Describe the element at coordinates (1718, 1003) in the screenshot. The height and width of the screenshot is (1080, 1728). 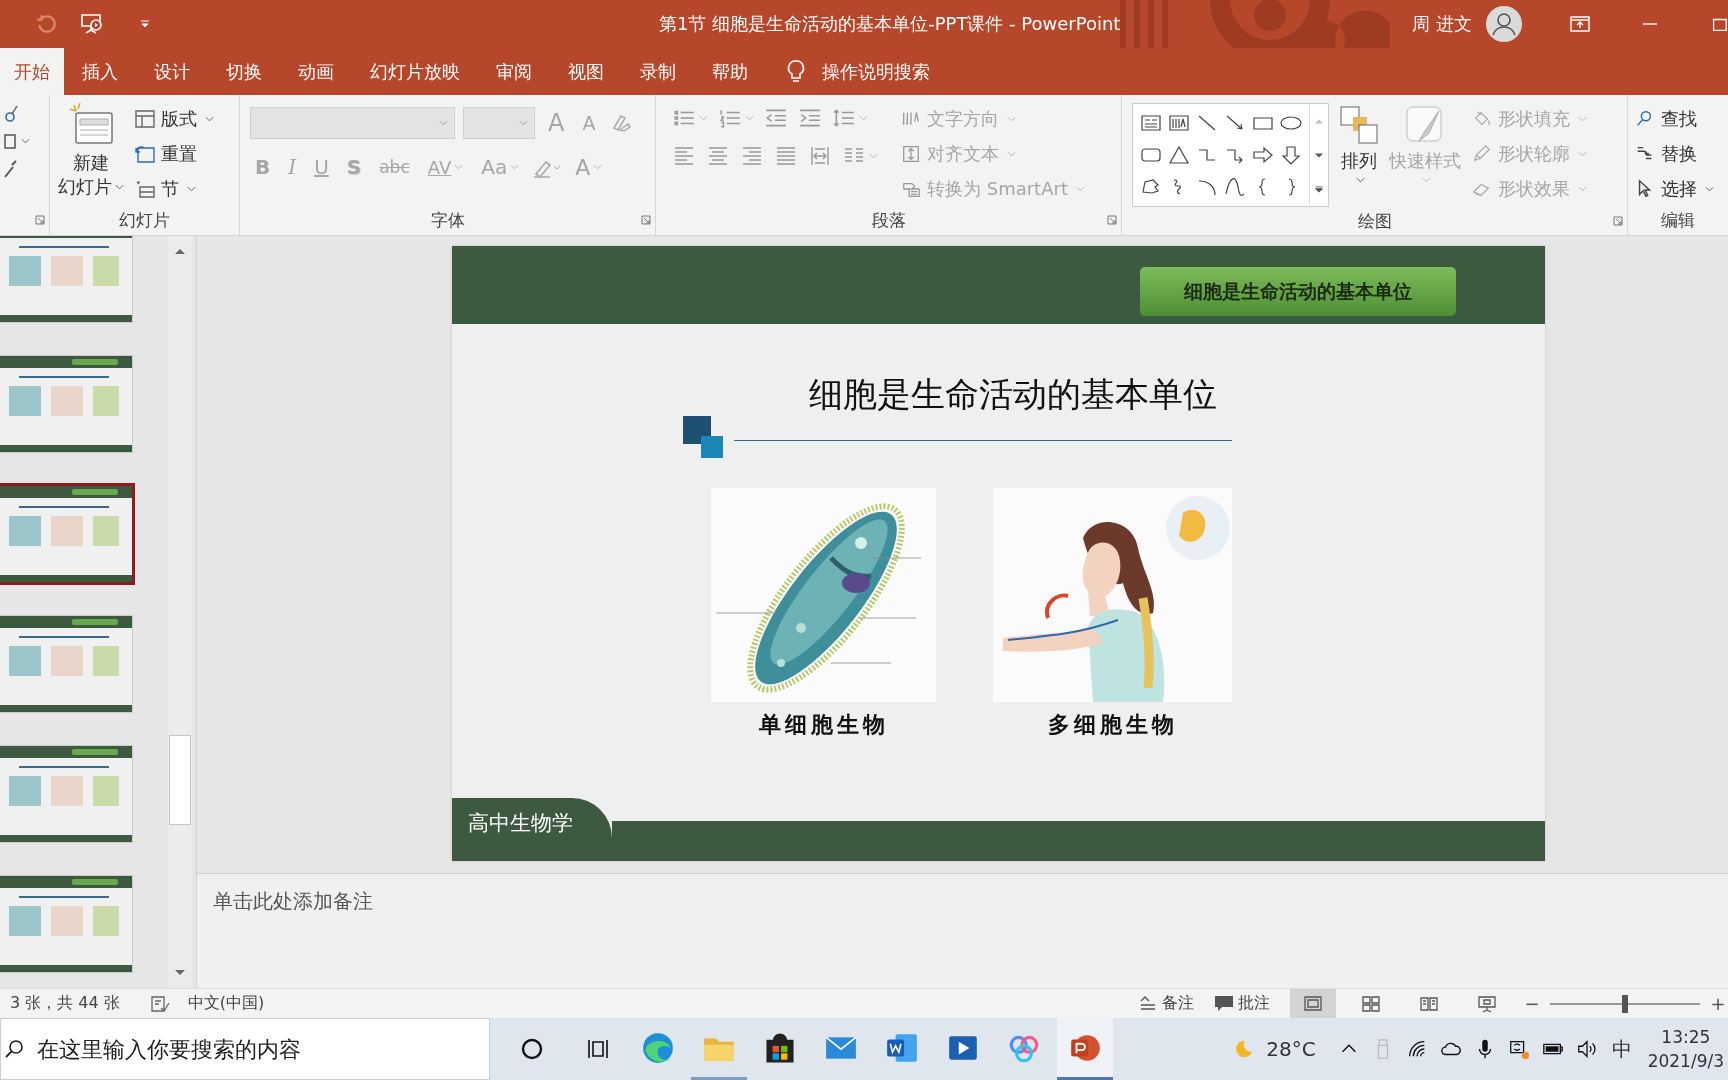
I see `zoom-in-button: +` at that location.